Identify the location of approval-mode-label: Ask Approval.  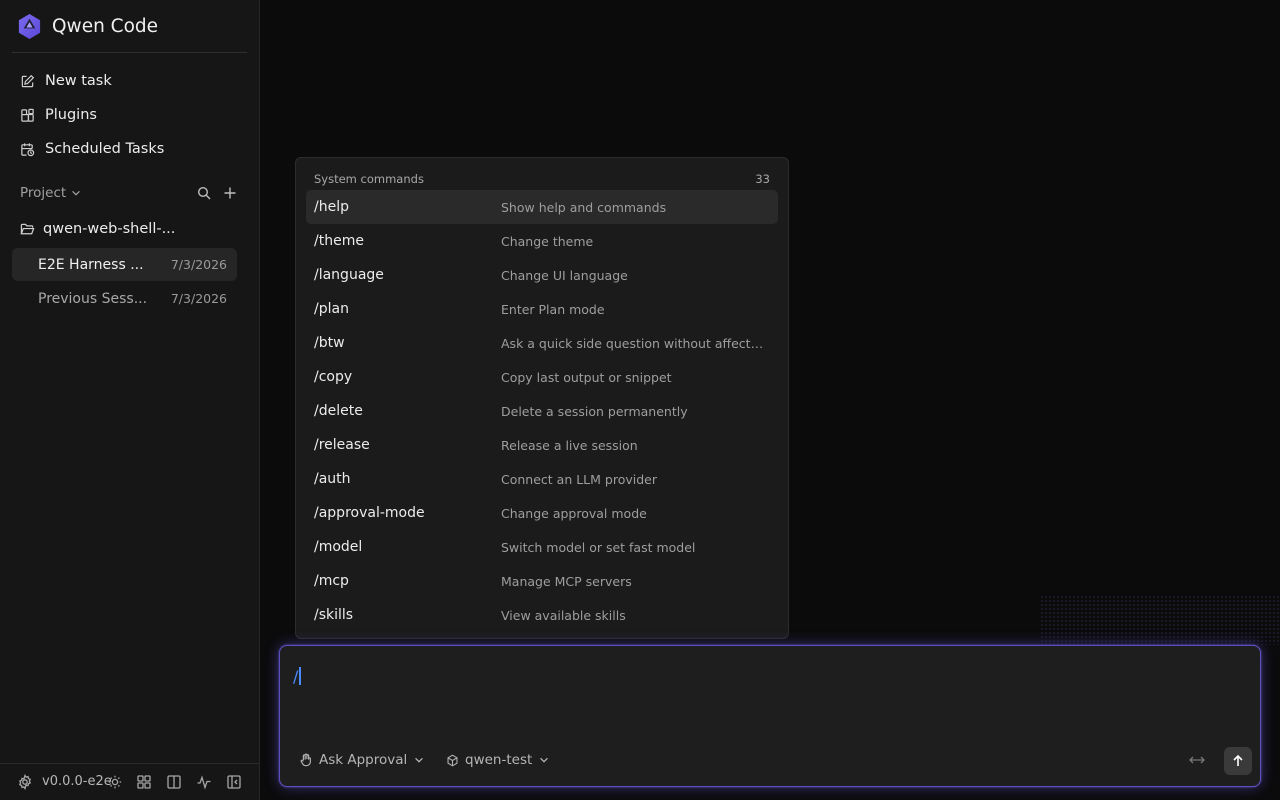
(363, 760).